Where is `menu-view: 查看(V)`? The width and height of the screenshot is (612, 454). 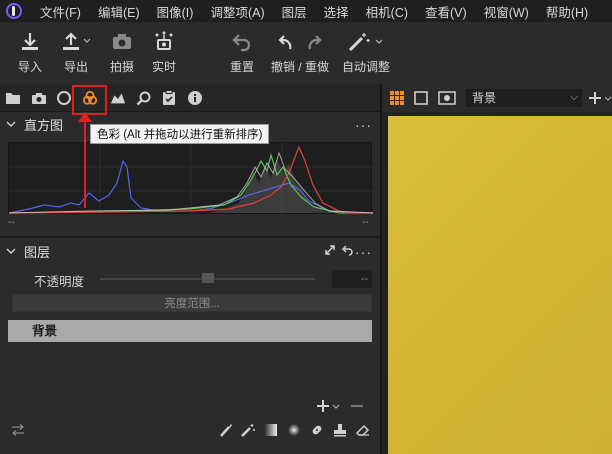 menu-view: 查看(V) is located at coordinates (446, 11).